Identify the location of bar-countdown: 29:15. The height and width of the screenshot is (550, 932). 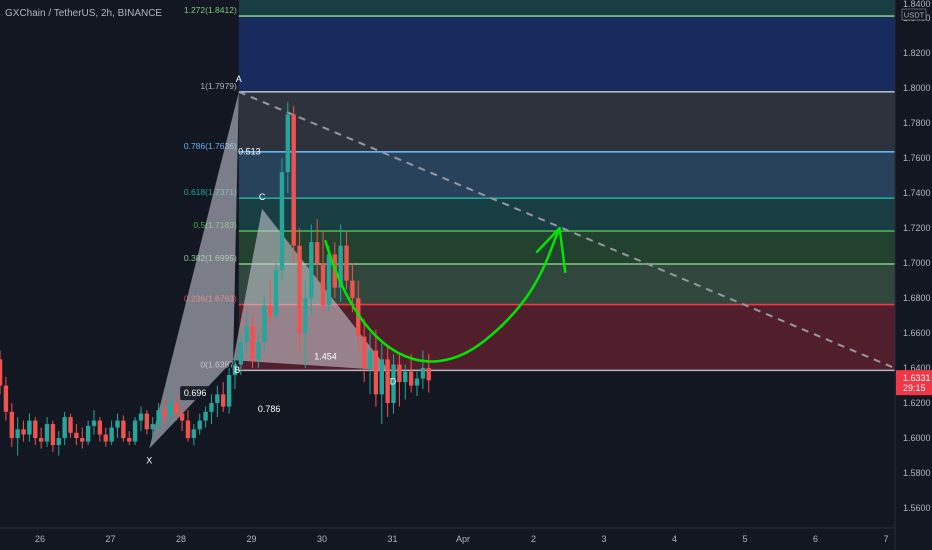
(914, 388).